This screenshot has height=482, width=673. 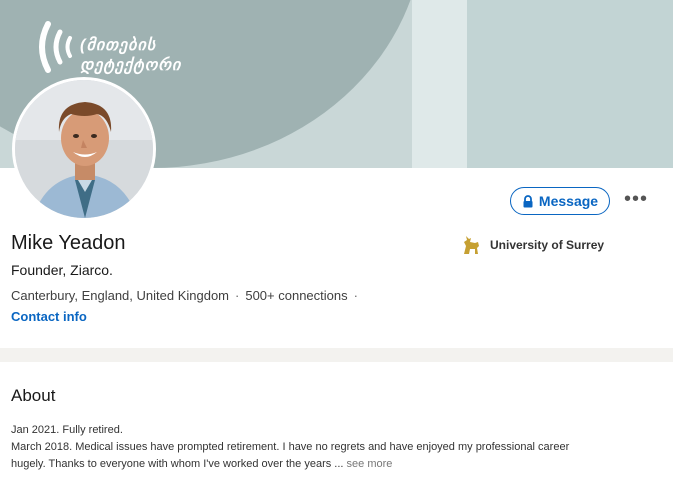 I want to click on education-university: University of Surrey, so click(x=532, y=245).